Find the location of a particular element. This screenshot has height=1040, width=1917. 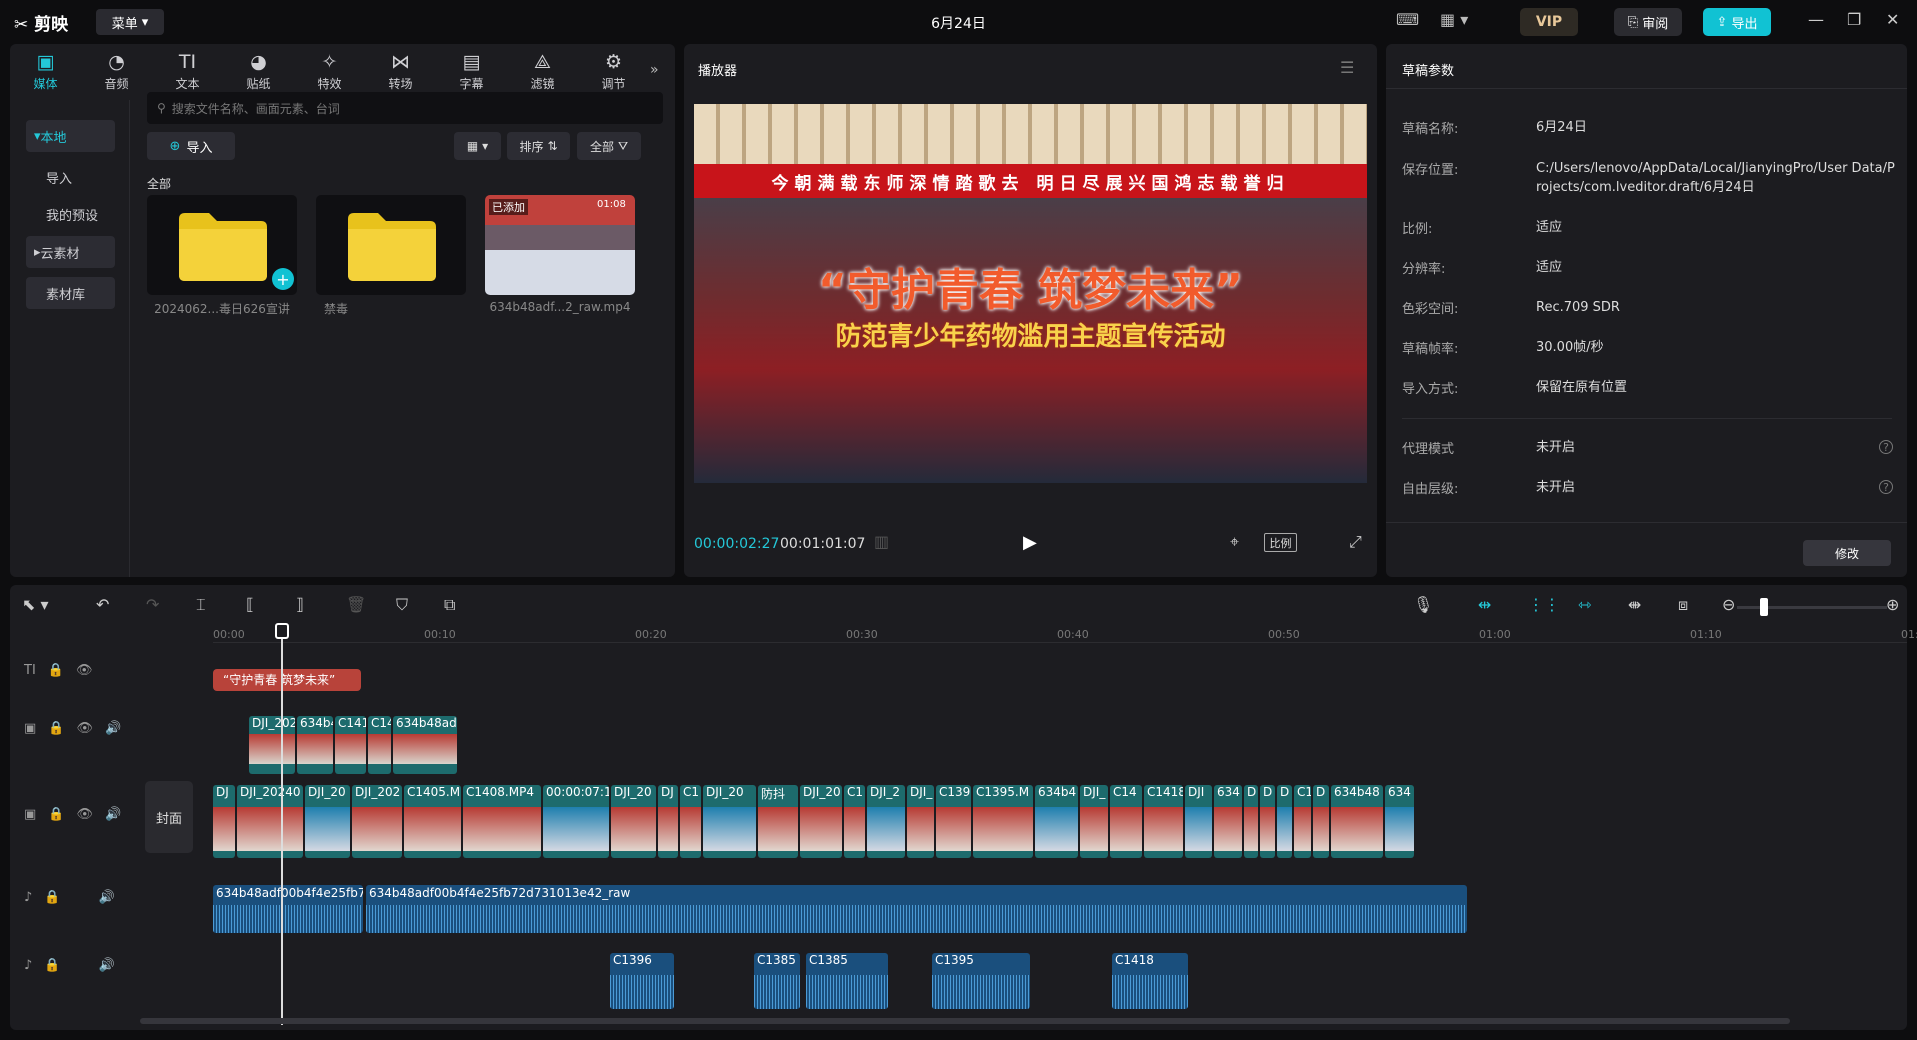

main-clip: DJI_2 is located at coordinates (886, 821).